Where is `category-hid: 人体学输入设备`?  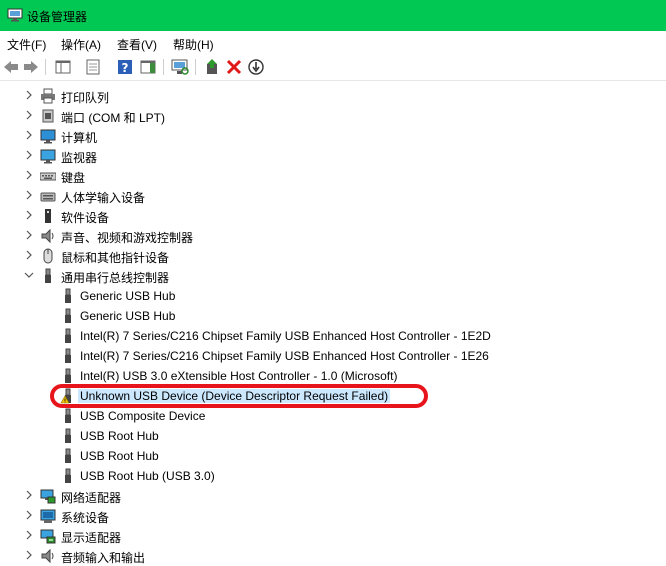
category-hid: 人体学输入设备 is located at coordinates (333, 196).